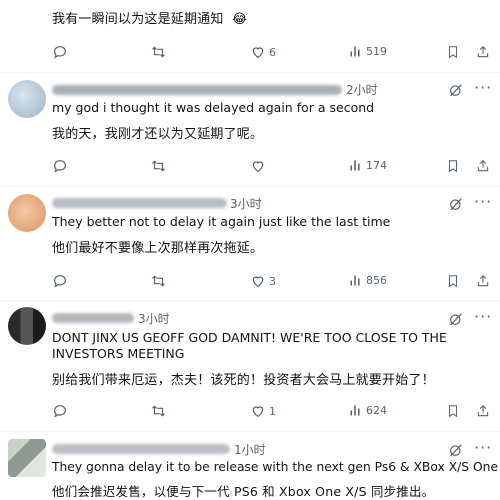 This screenshot has height=500, width=500. I want to click on like-button, so click(258, 166).